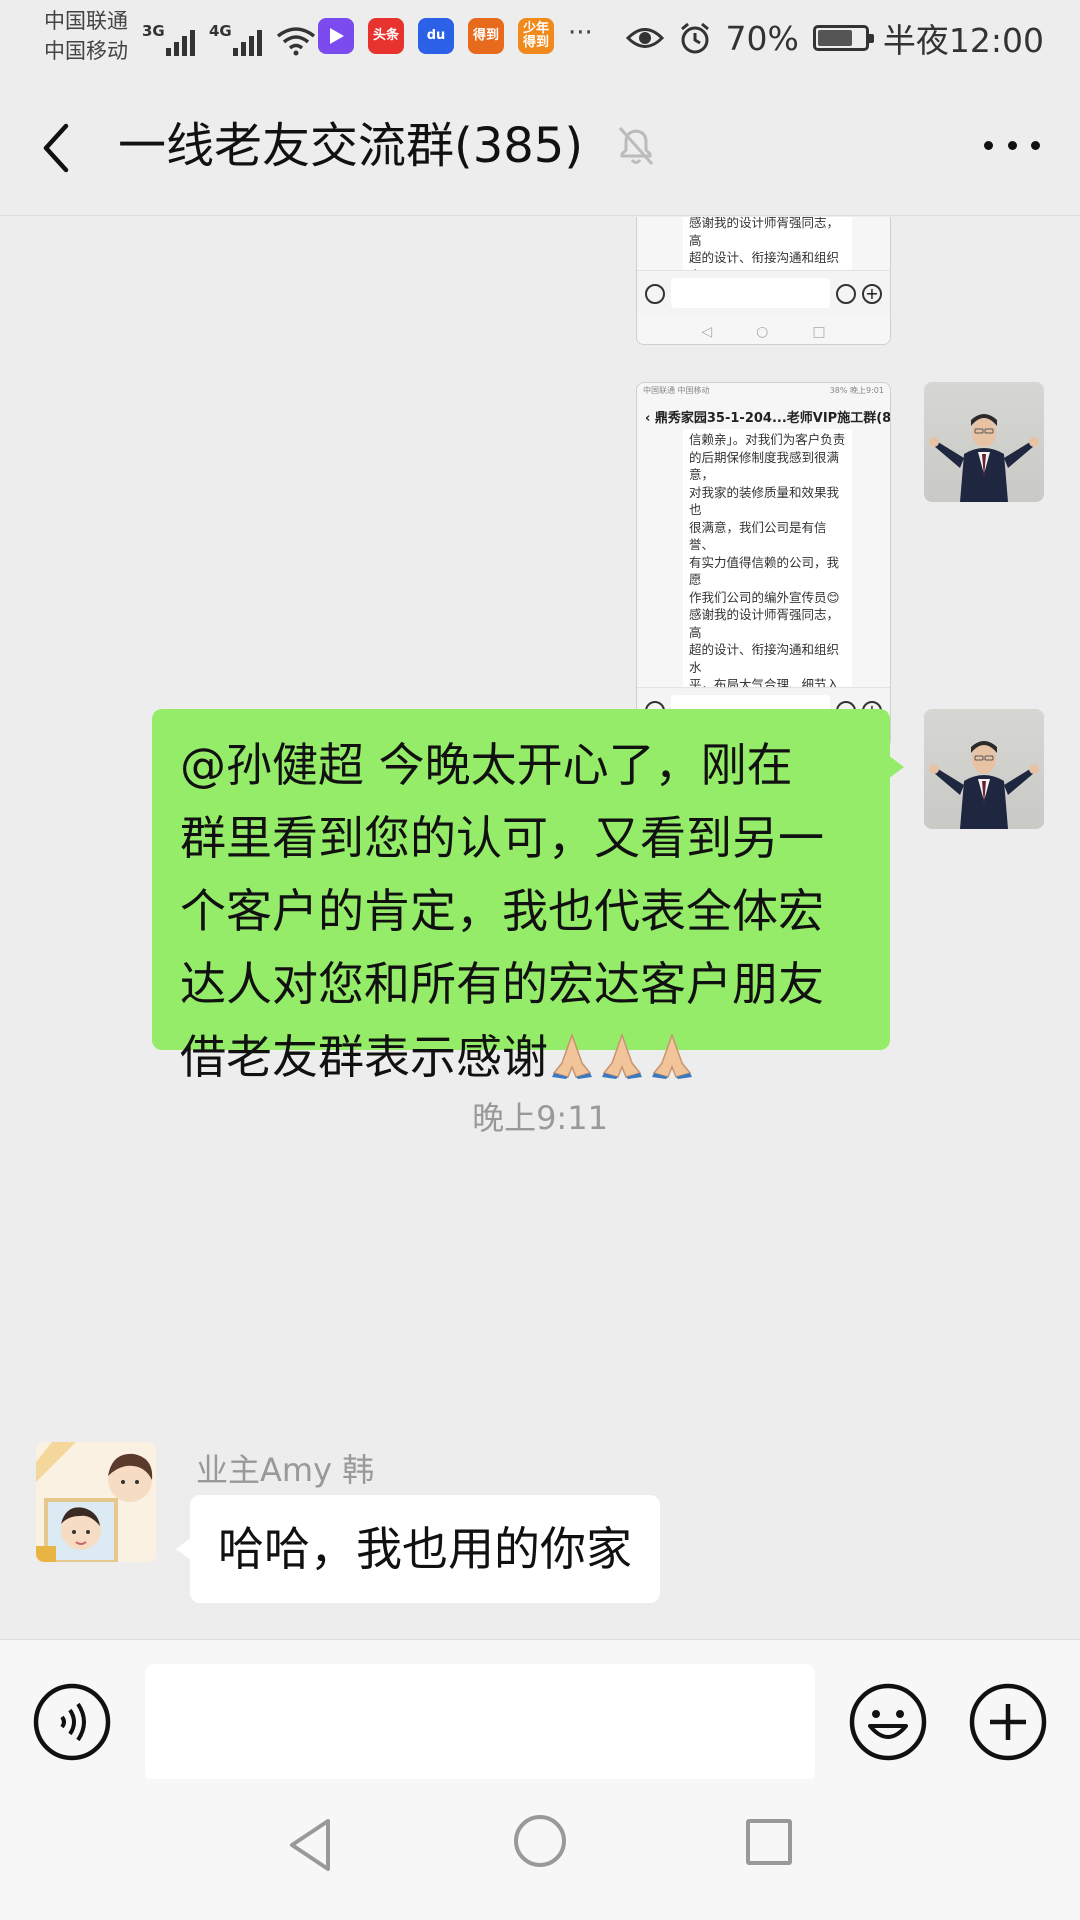  What do you see at coordinates (763, 293) in the screenshot?
I see `screenshot-input-bar: +` at bounding box center [763, 293].